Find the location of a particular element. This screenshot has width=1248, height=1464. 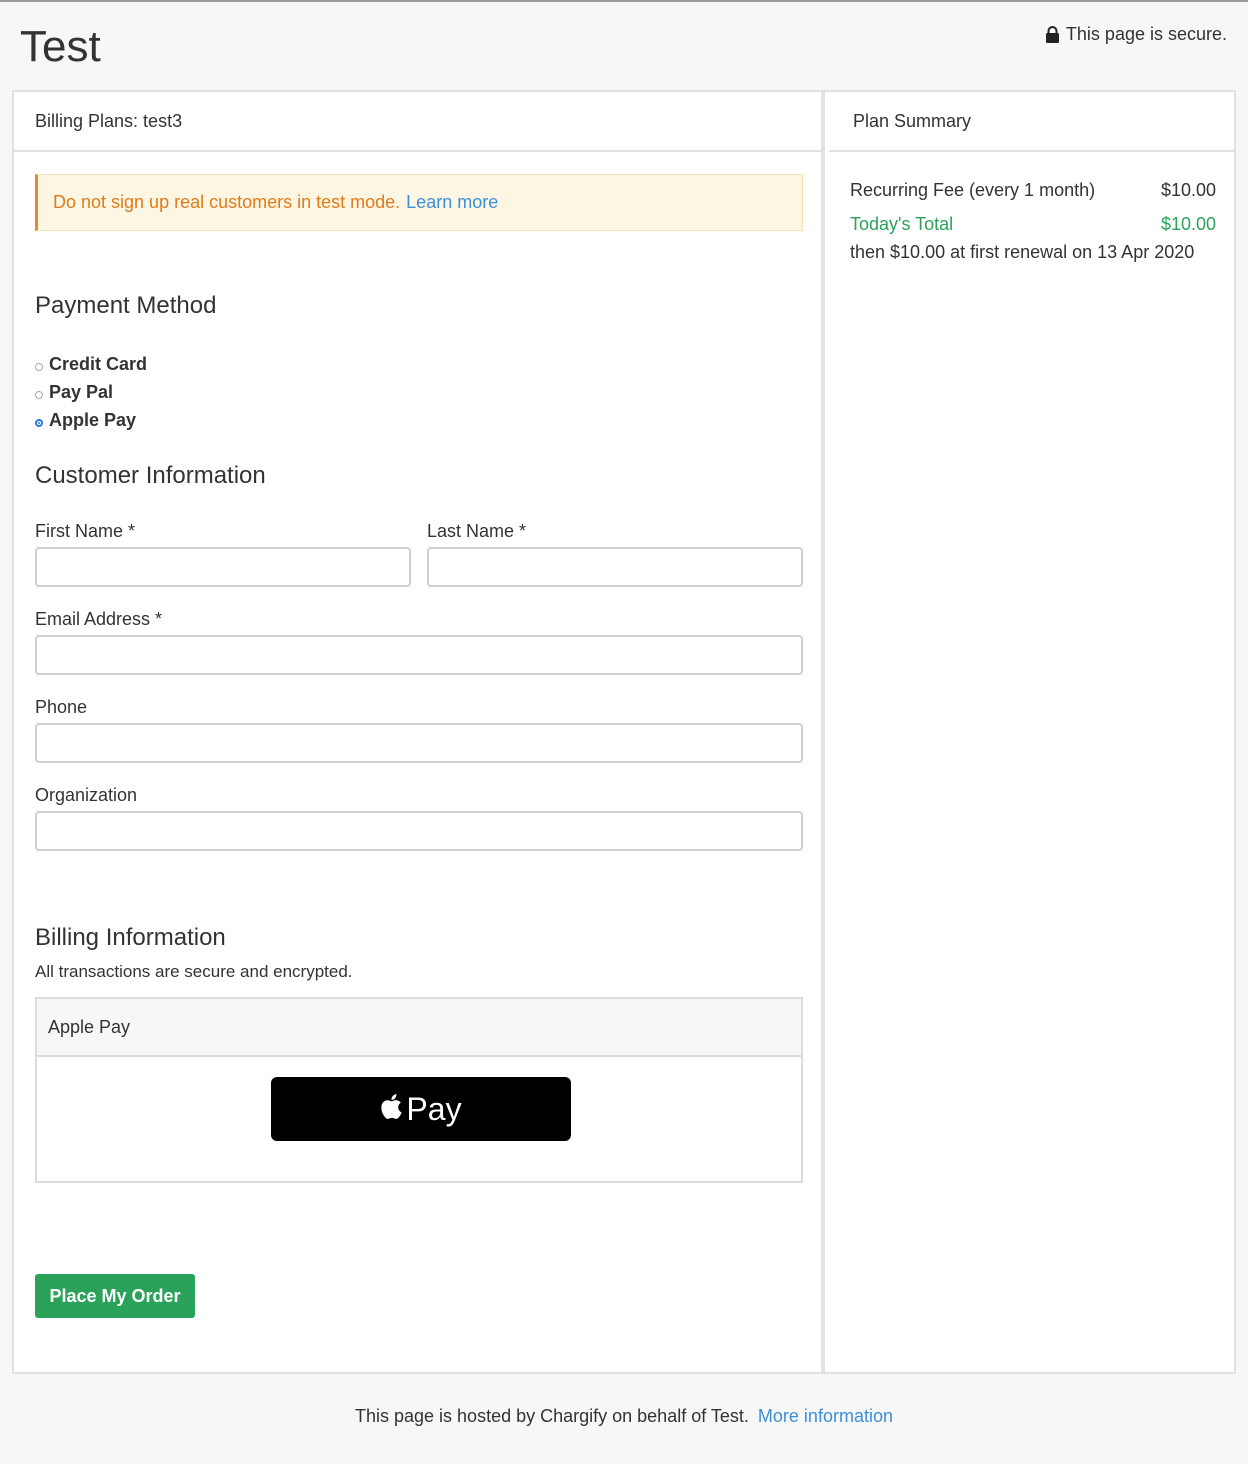

last-name-label: Last Name * is located at coordinates (477, 531).